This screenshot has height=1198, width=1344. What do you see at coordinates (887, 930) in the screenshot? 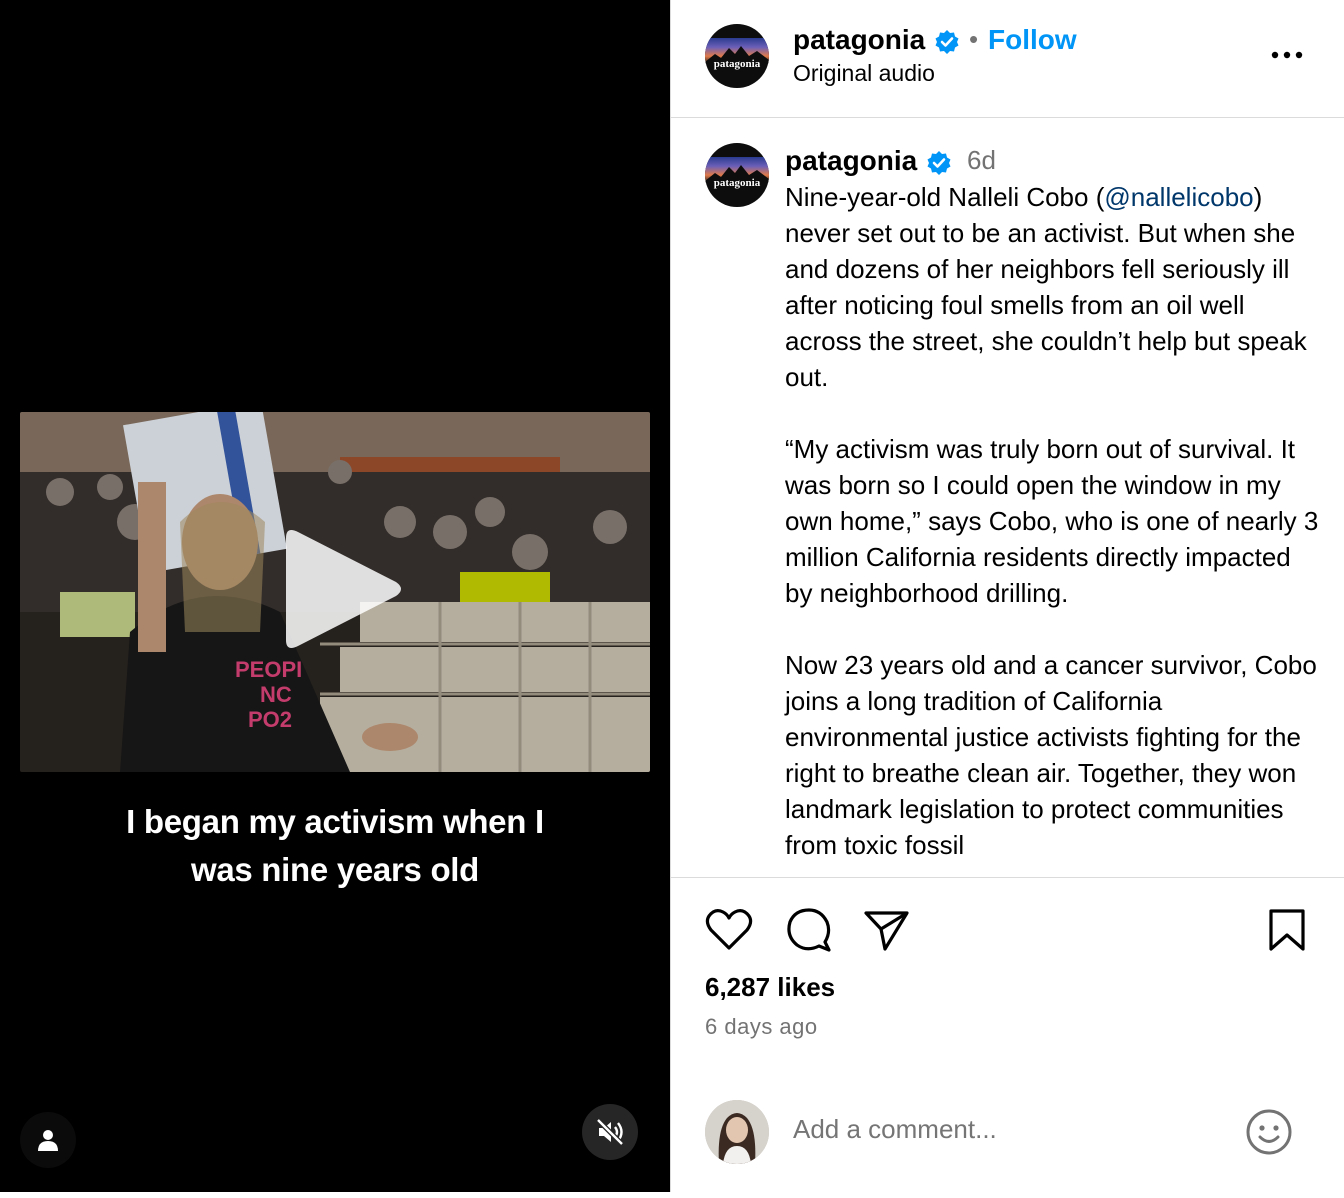
I see `paper-plane-icon` at bounding box center [887, 930].